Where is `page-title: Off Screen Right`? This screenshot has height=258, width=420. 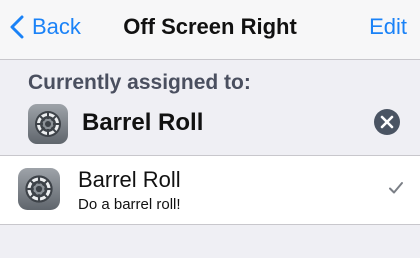
page-title: Off Screen Right is located at coordinates (210, 26).